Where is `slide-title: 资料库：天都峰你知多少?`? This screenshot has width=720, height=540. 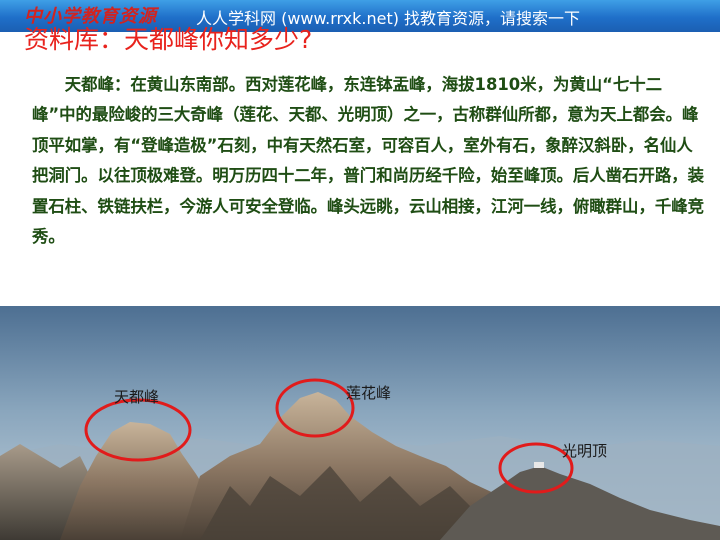
slide-title: 资料库：天都峰你知多少? is located at coordinates (168, 39).